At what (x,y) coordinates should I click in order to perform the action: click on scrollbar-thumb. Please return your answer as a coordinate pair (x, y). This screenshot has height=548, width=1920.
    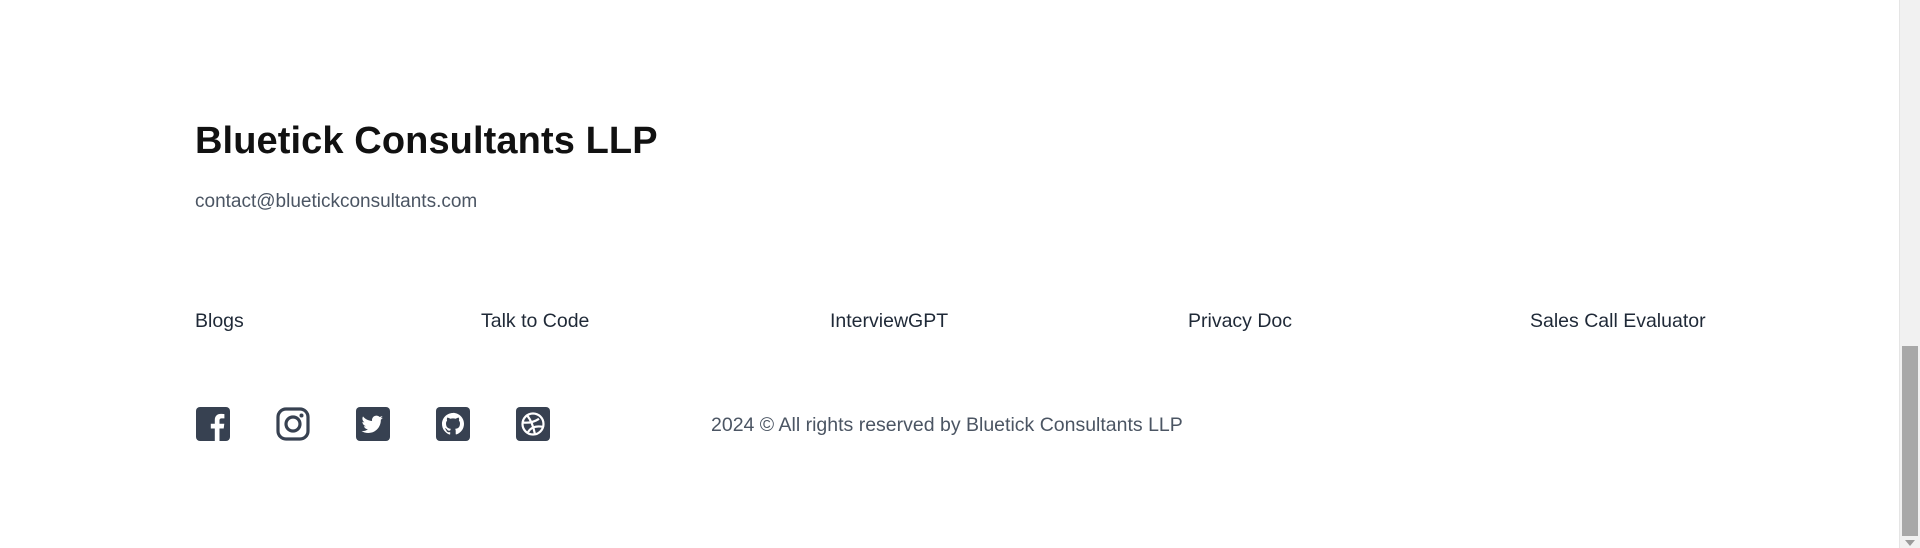
    Looking at the image, I should click on (1910, 441).